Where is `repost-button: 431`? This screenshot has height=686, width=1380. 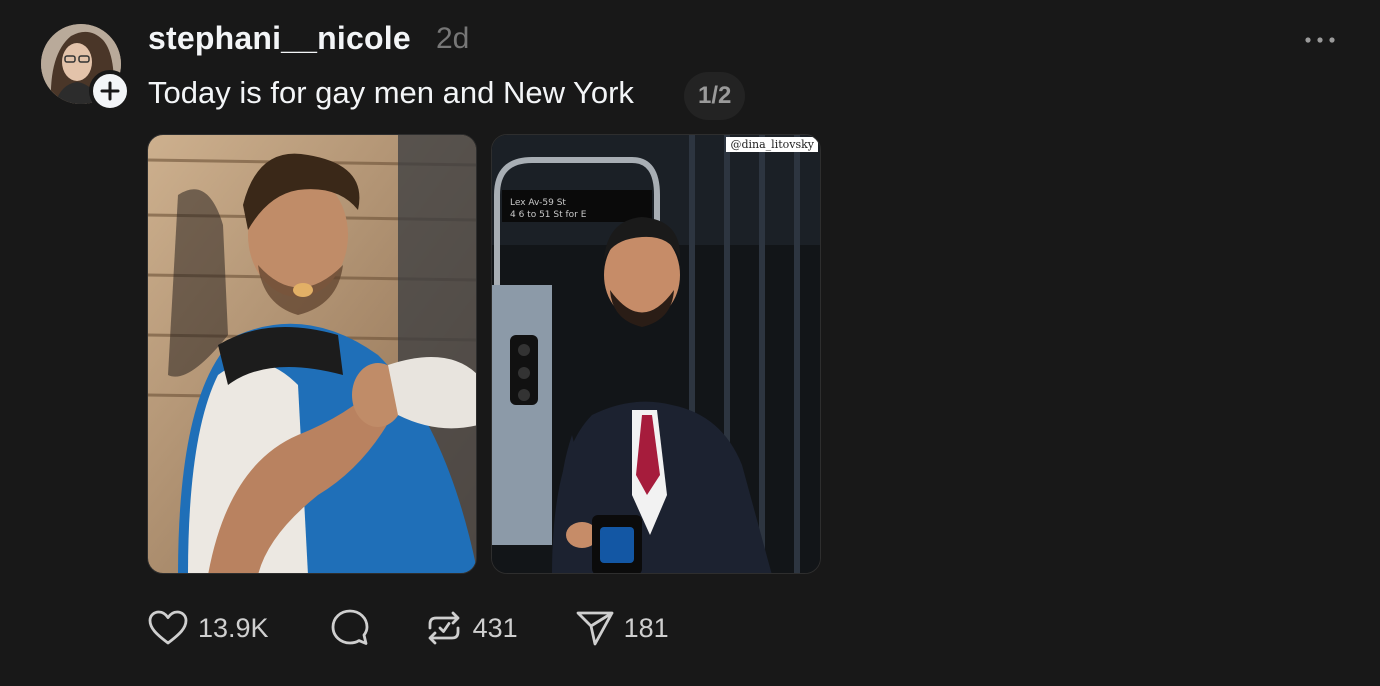 repost-button: 431 is located at coordinates (471, 628).